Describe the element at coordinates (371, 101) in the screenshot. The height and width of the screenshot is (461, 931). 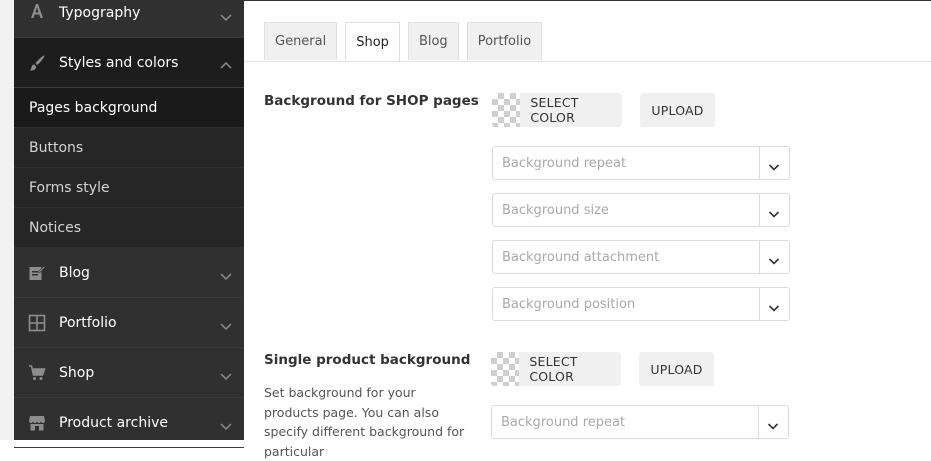
I see `option-title-shop-background: Background for SHOP pages` at that location.